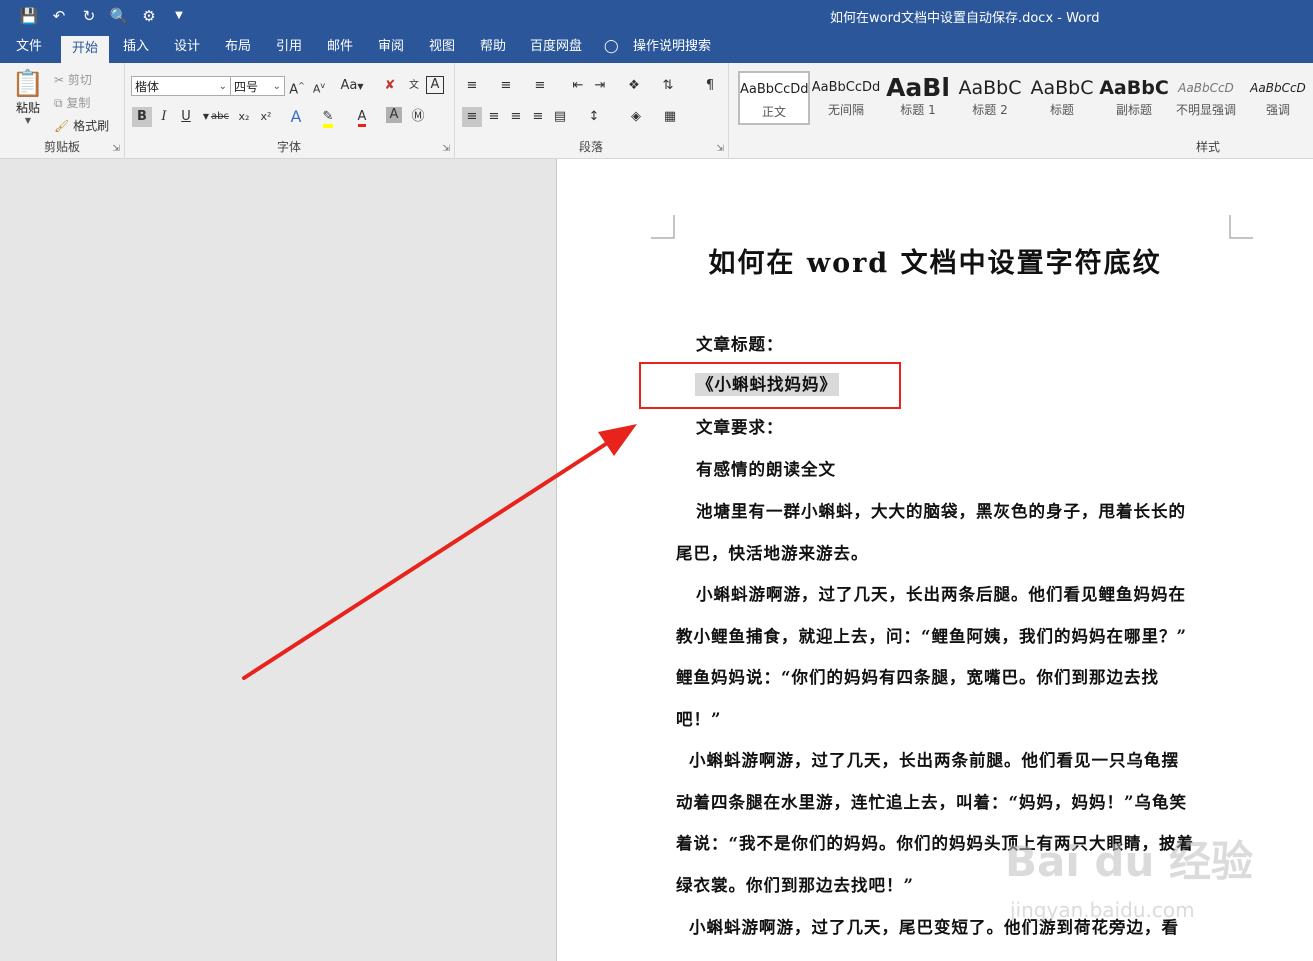  I want to click on baidu-watermark: Bai du 经验, so click(1129, 861).